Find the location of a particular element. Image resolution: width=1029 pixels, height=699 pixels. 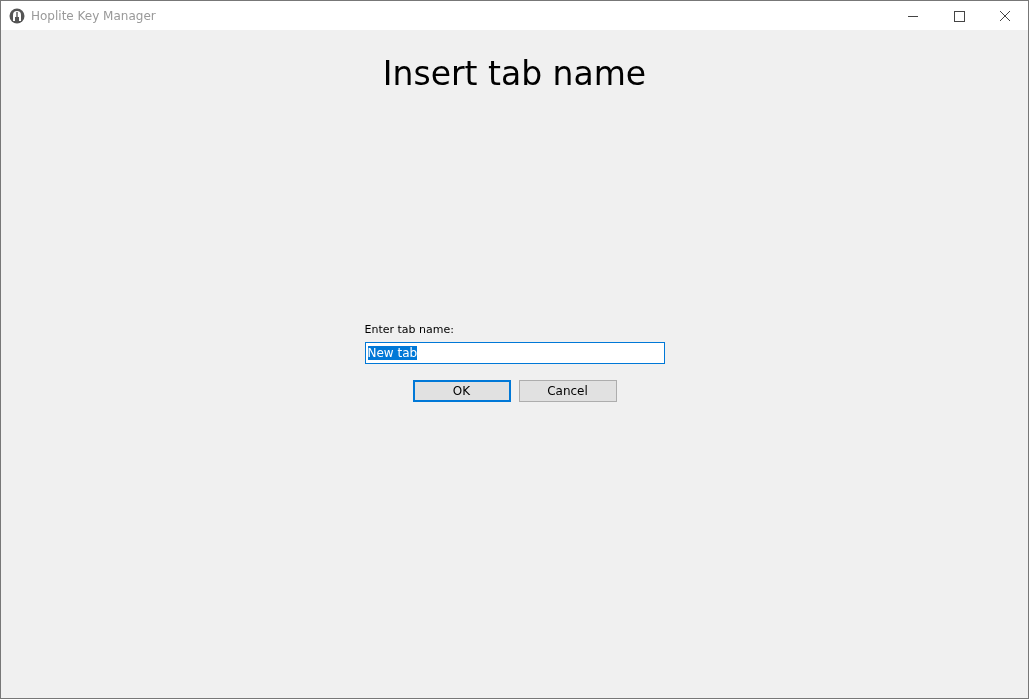

window-title: Hoplite Key Manager is located at coordinates (94, 15).